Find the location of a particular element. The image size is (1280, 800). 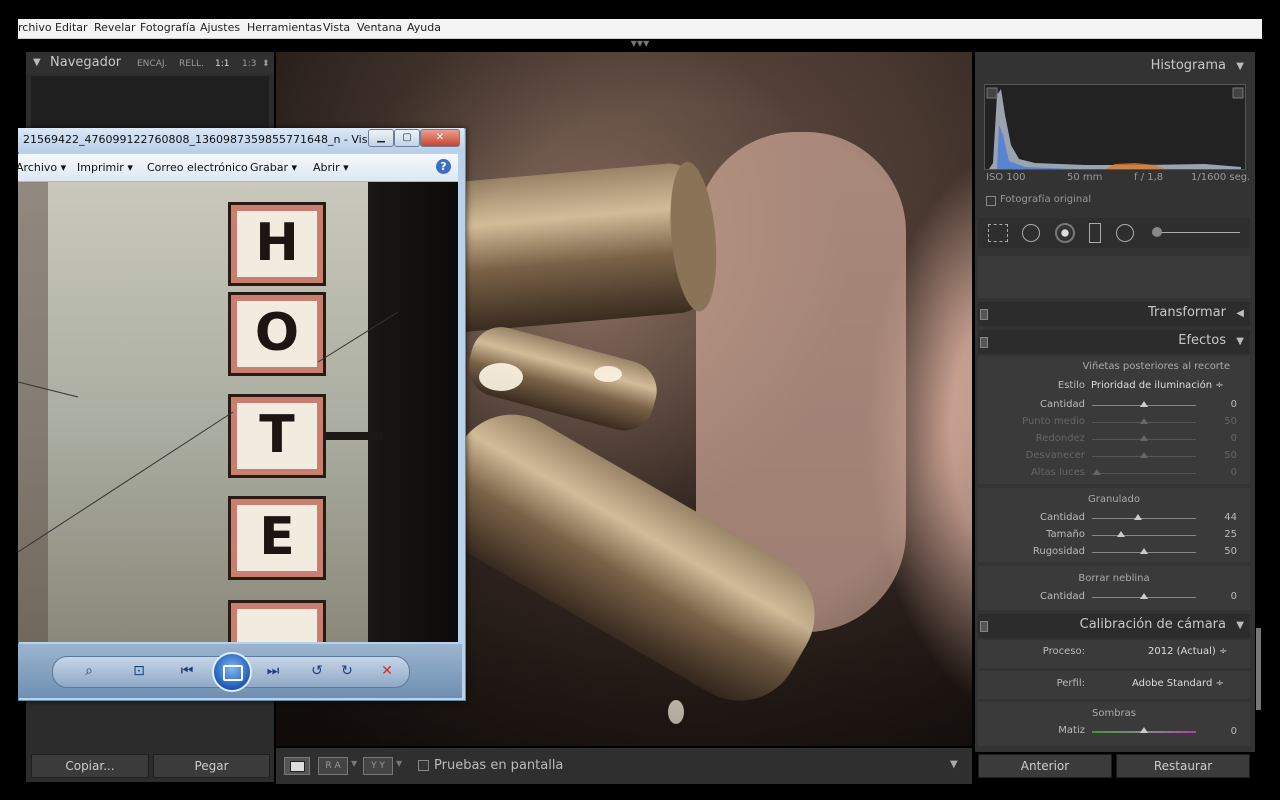

histogram-focal: 50 mm is located at coordinates (1085, 177).